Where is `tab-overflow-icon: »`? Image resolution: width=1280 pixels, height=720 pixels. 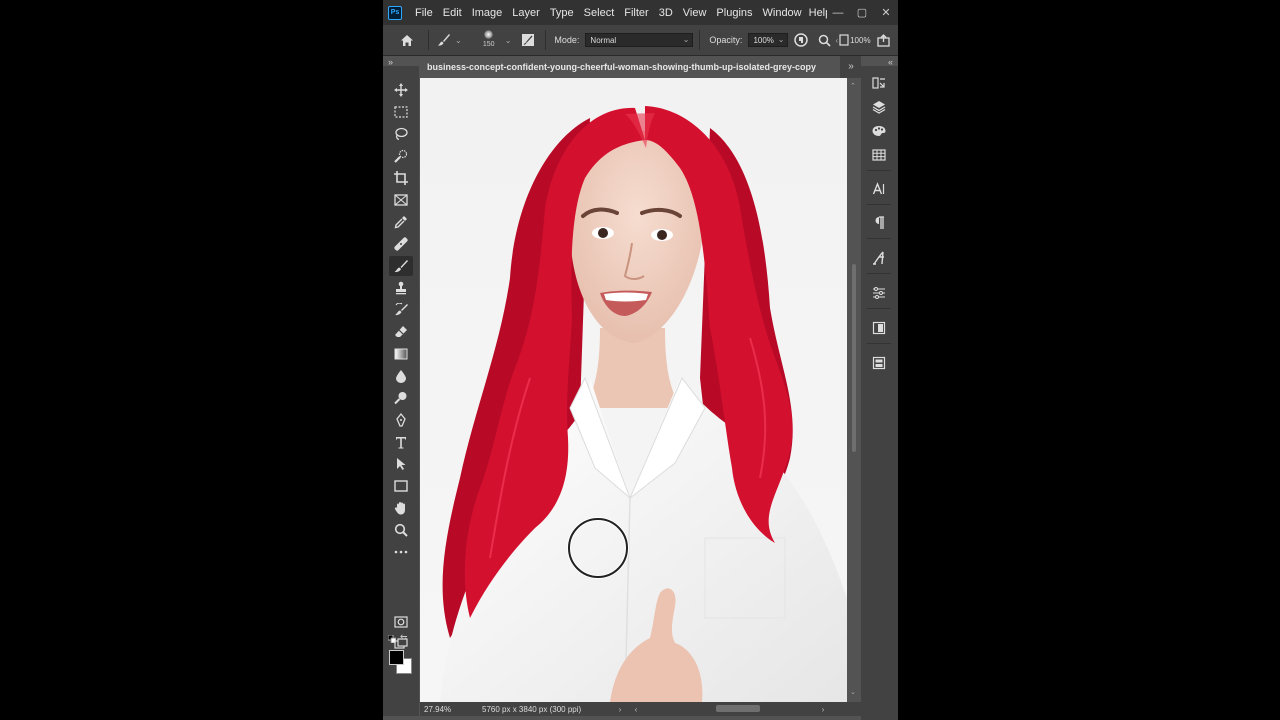
tab-overflow-icon: » is located at coordinates (851, 67).